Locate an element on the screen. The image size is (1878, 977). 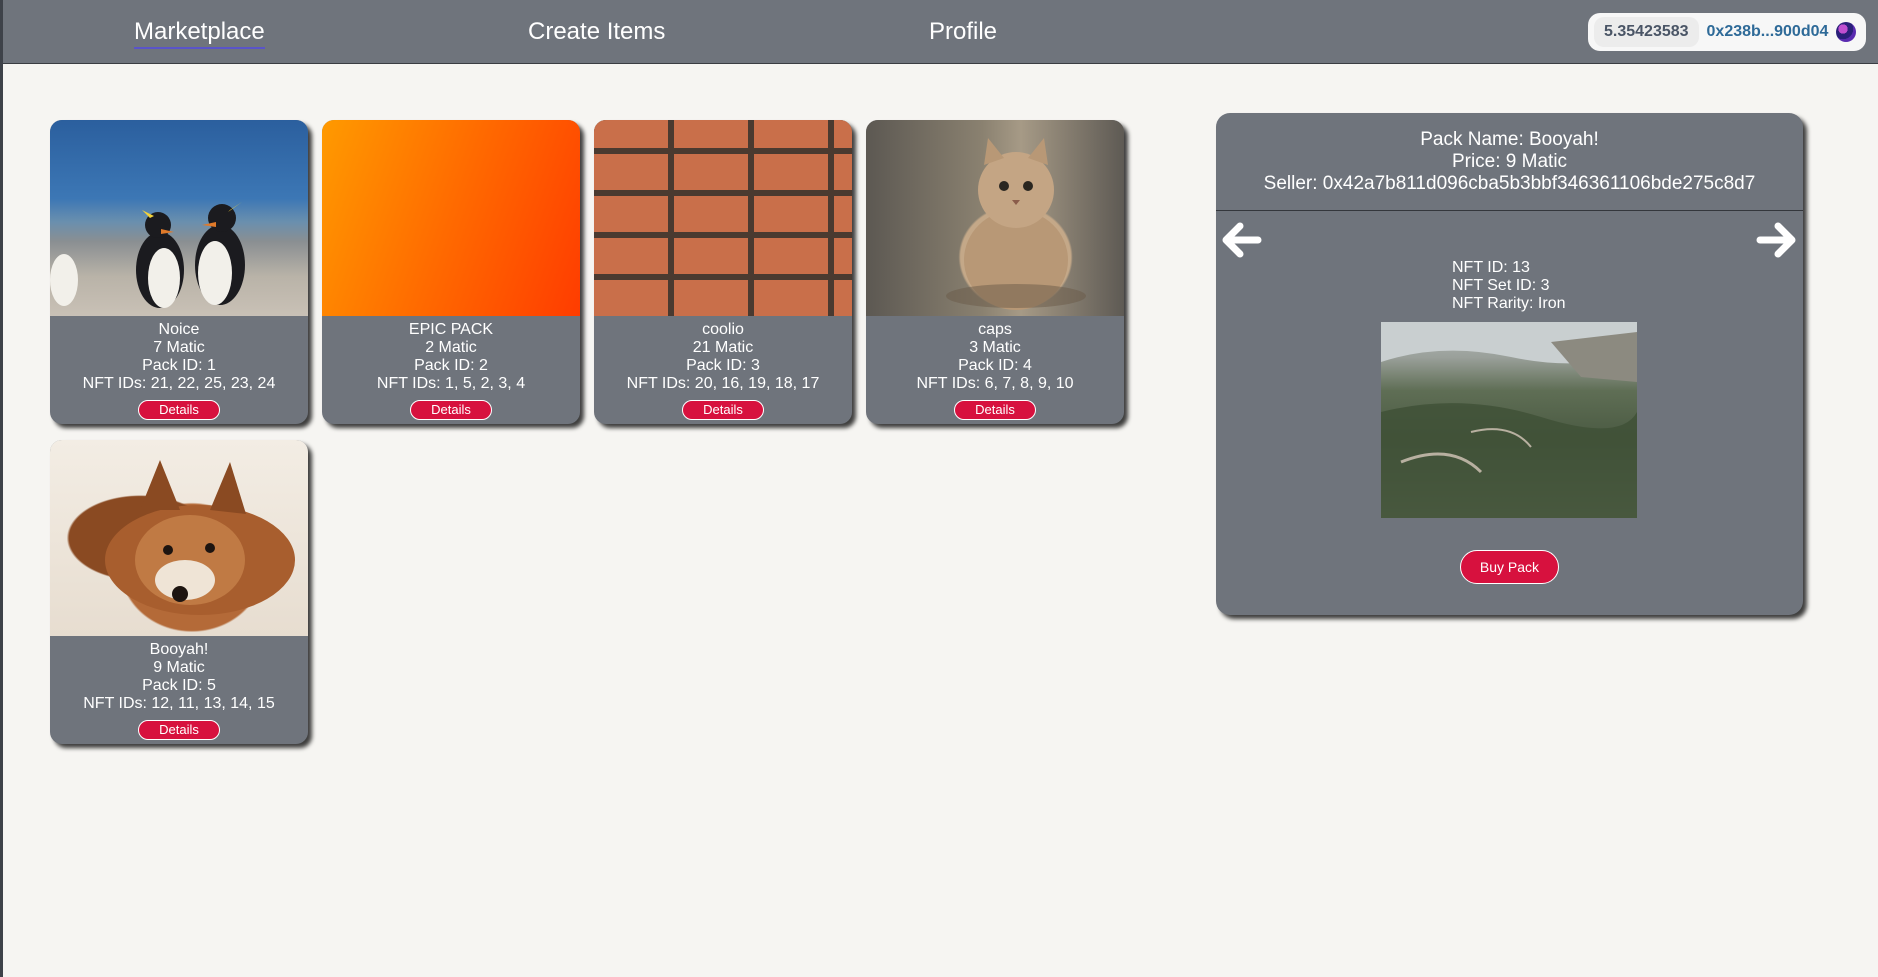
wallet-widget: 5.35423583 0x238b...900d04 is located at coordinates (1727, 32).